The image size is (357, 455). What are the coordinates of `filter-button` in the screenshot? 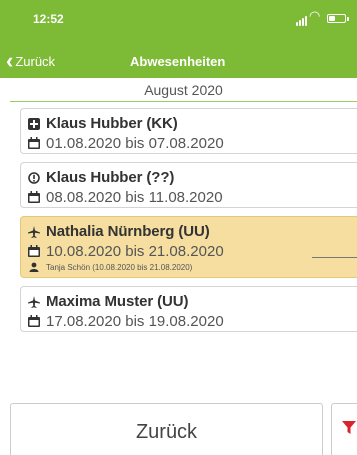 It's located at (344, 429).